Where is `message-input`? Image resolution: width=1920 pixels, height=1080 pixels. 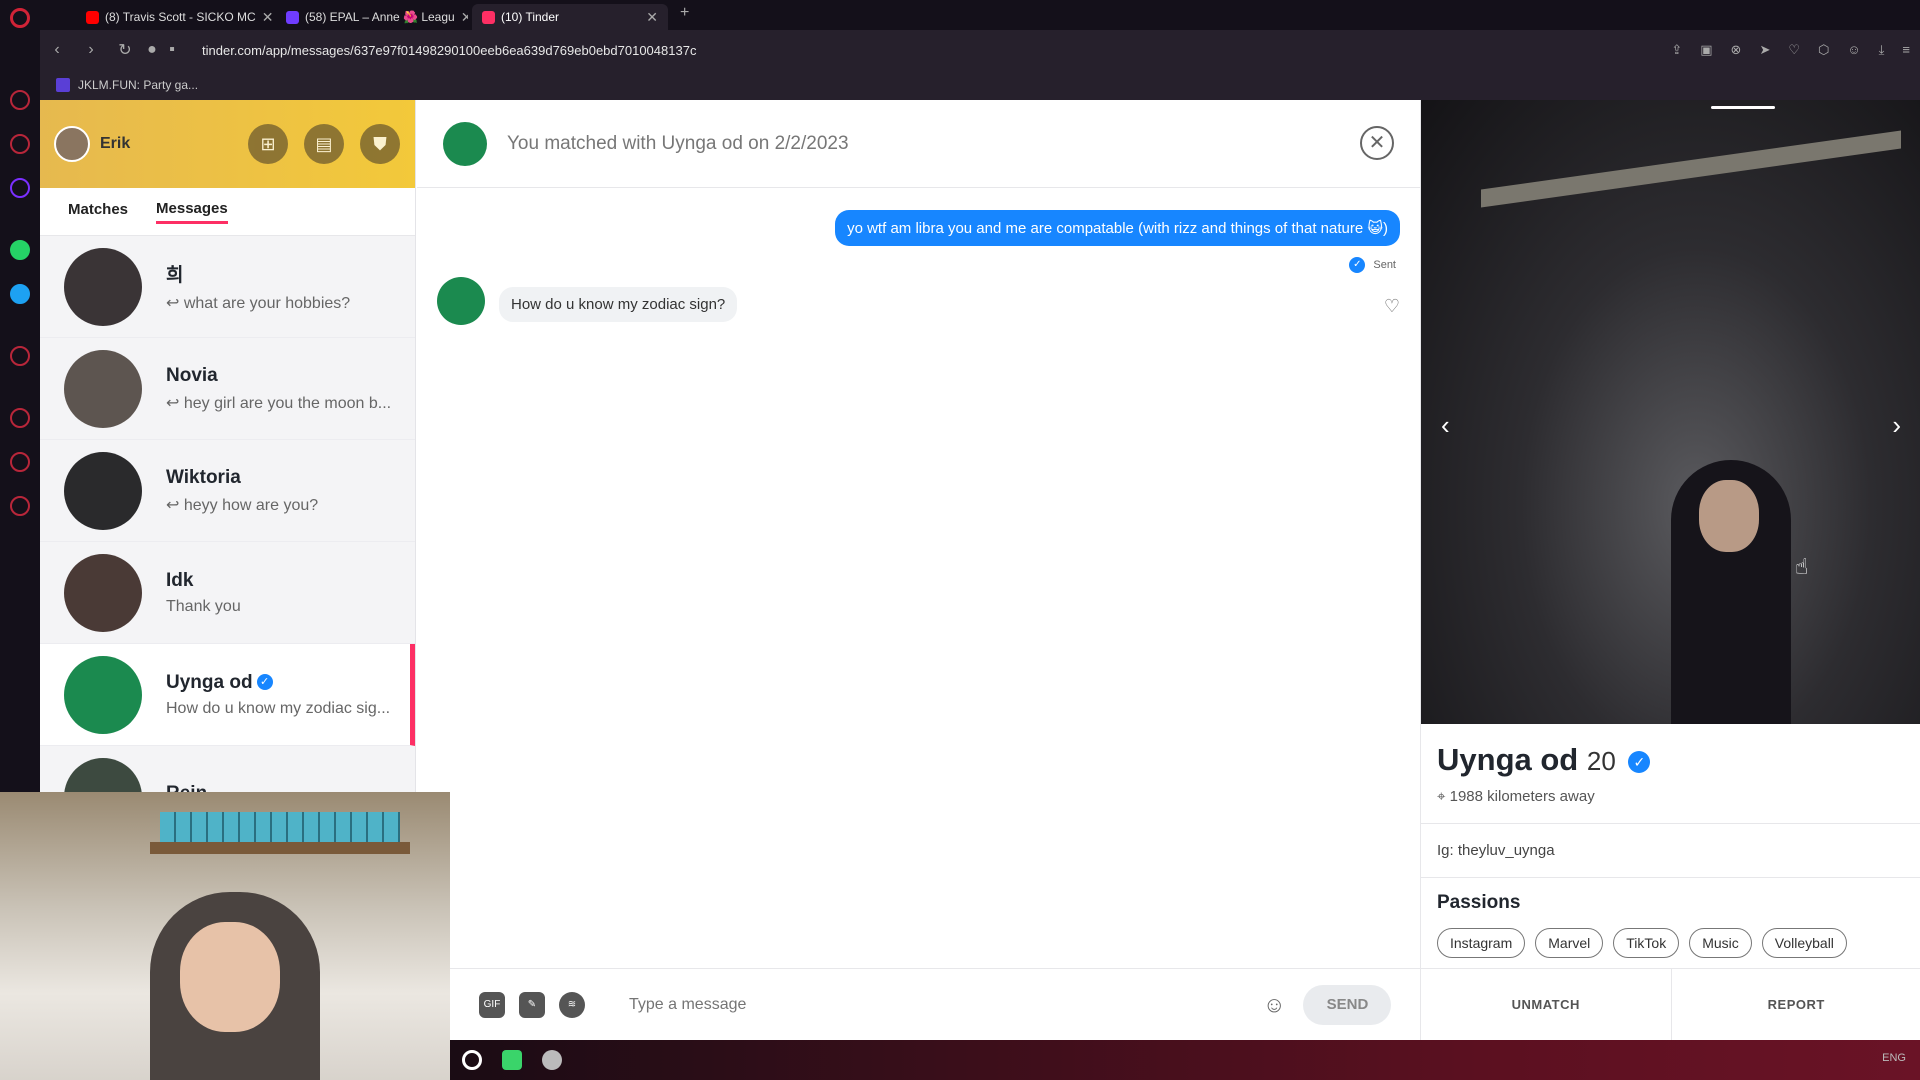
message-input is located at coordinates (939, 1004).